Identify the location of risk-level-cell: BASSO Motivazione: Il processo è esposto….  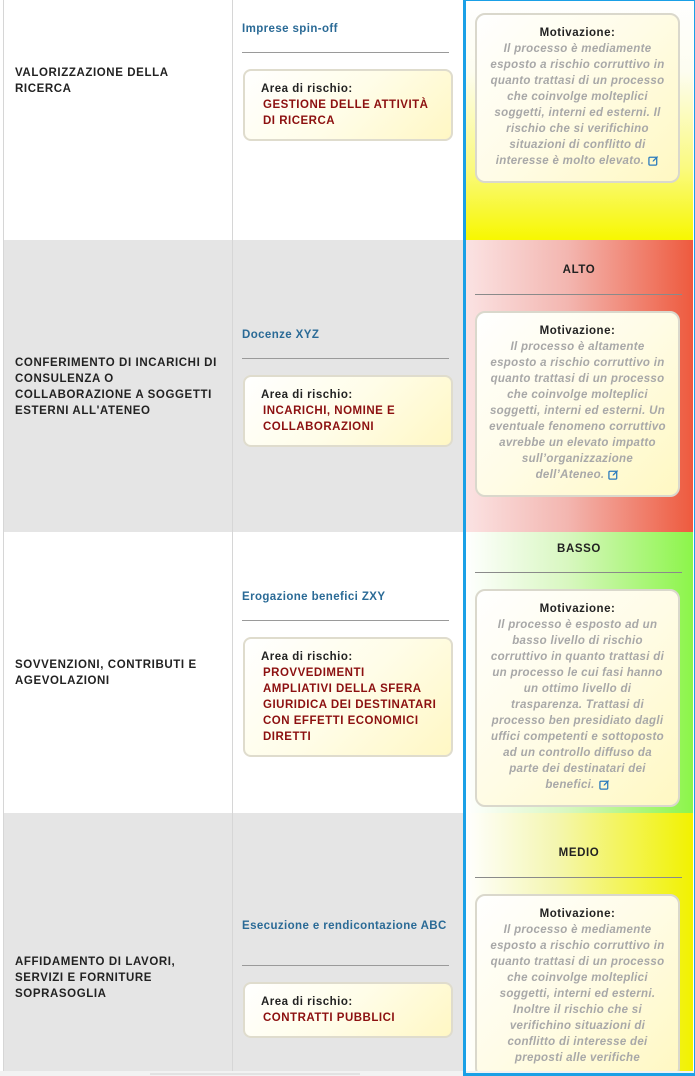
(579, 672).